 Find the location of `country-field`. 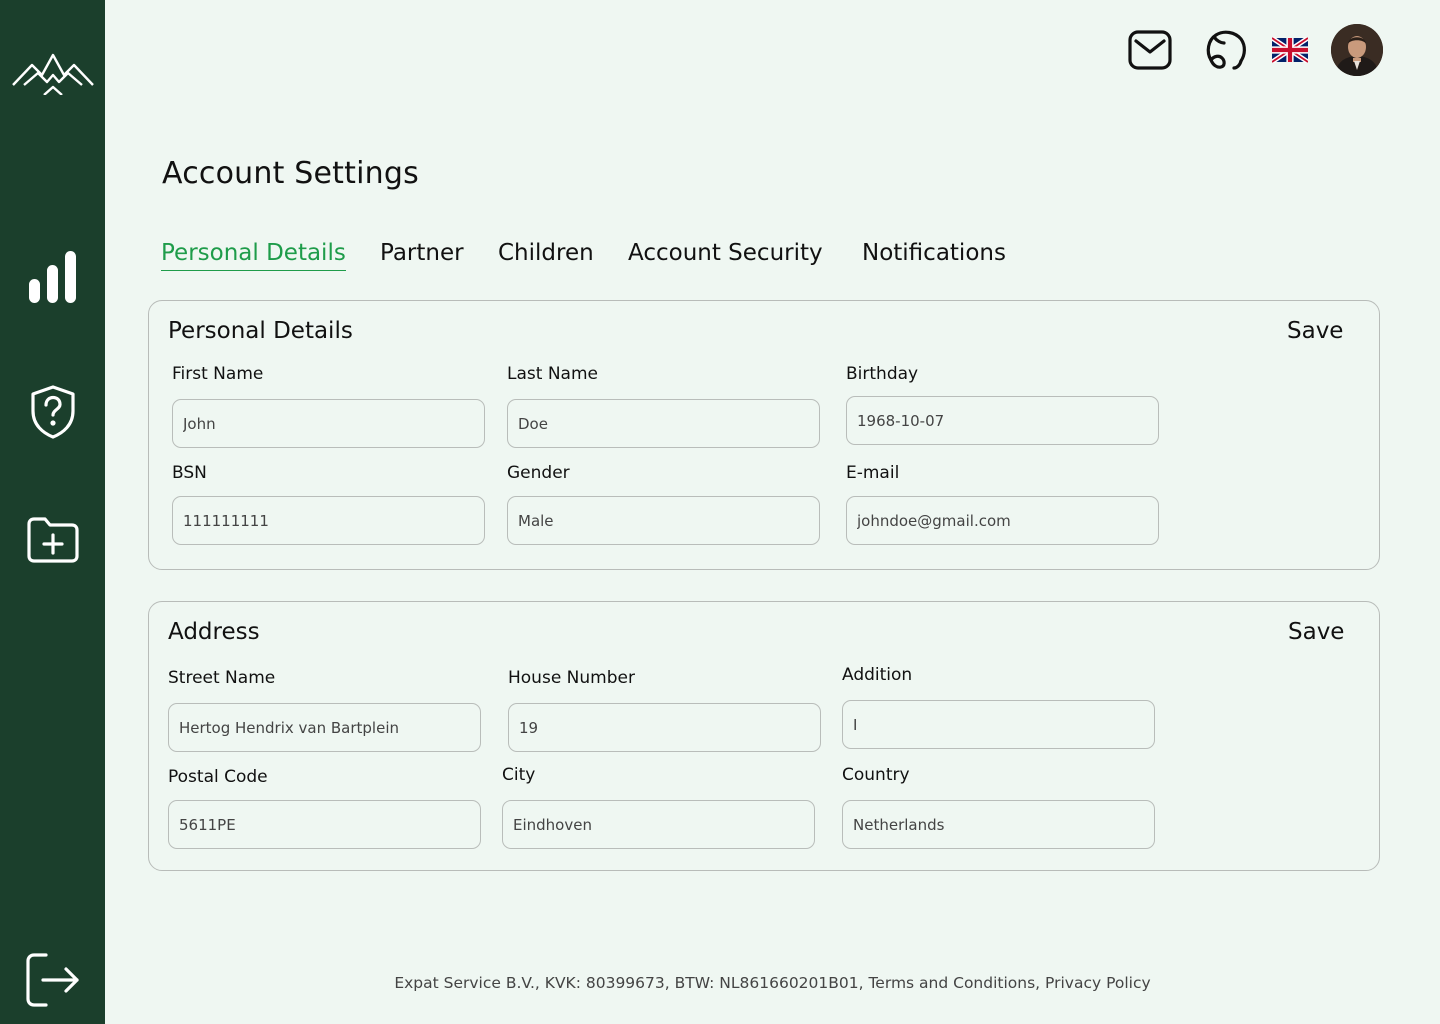

country-field is located at coordinates (998, 824).